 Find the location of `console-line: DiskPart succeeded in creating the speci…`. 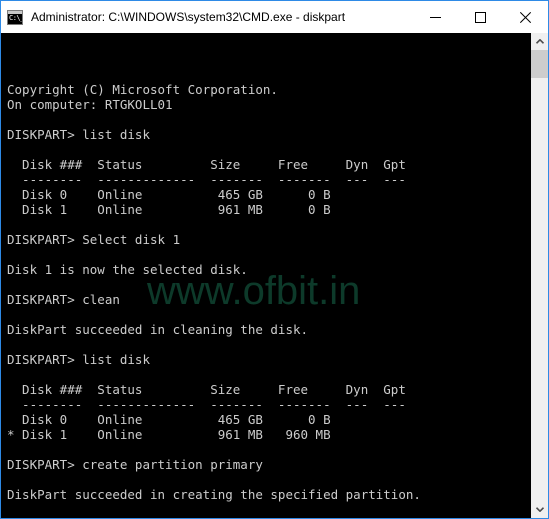

console-line: DiskPart succeeded in creating the speci… is located at coordinates (214, 494).